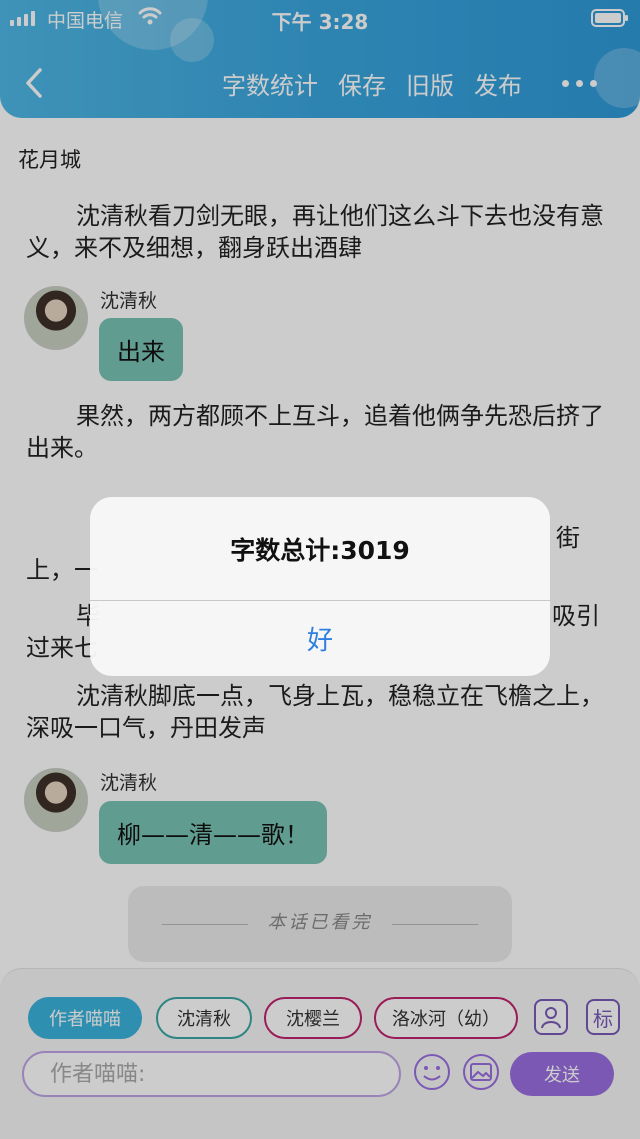  I want to click on ok-button: 好, so click(320, 638).